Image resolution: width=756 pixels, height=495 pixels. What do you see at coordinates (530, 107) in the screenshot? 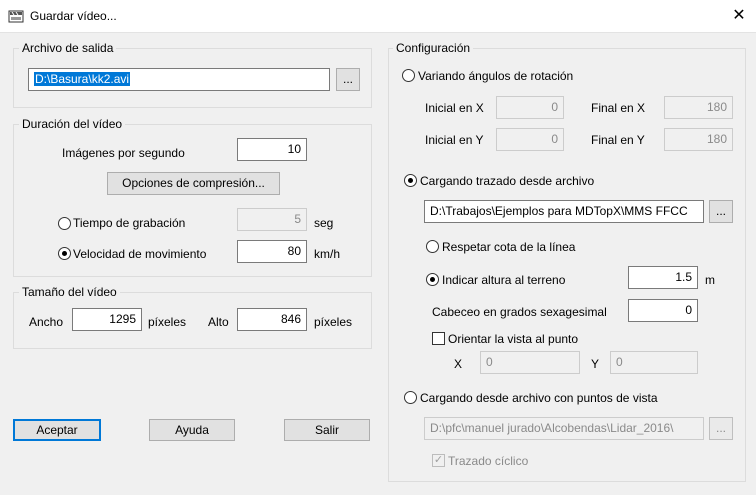
I see `start-x-input: 0` at bounding box center [530, 107].